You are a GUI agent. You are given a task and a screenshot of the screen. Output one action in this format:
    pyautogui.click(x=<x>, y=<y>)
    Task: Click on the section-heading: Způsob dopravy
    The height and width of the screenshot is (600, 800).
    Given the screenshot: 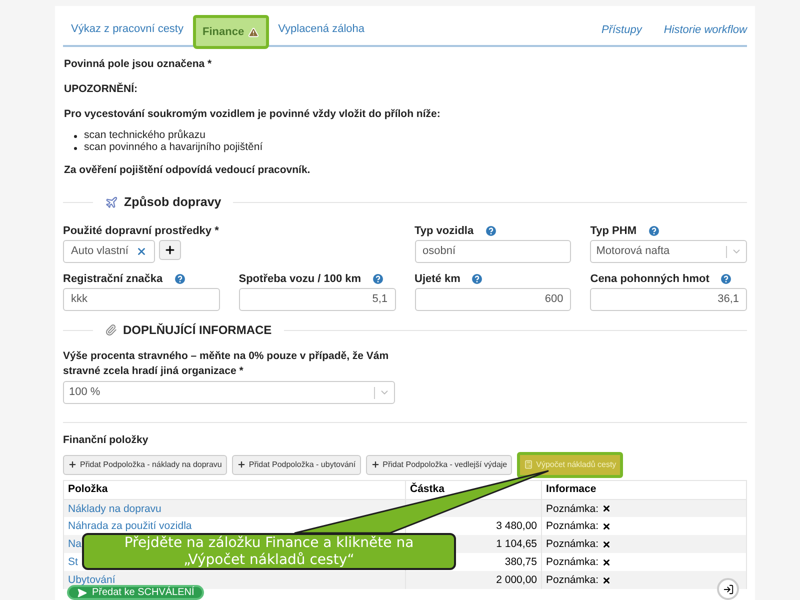 What is the action you would take?
    pyautogui.click(x=173, y=202)
    